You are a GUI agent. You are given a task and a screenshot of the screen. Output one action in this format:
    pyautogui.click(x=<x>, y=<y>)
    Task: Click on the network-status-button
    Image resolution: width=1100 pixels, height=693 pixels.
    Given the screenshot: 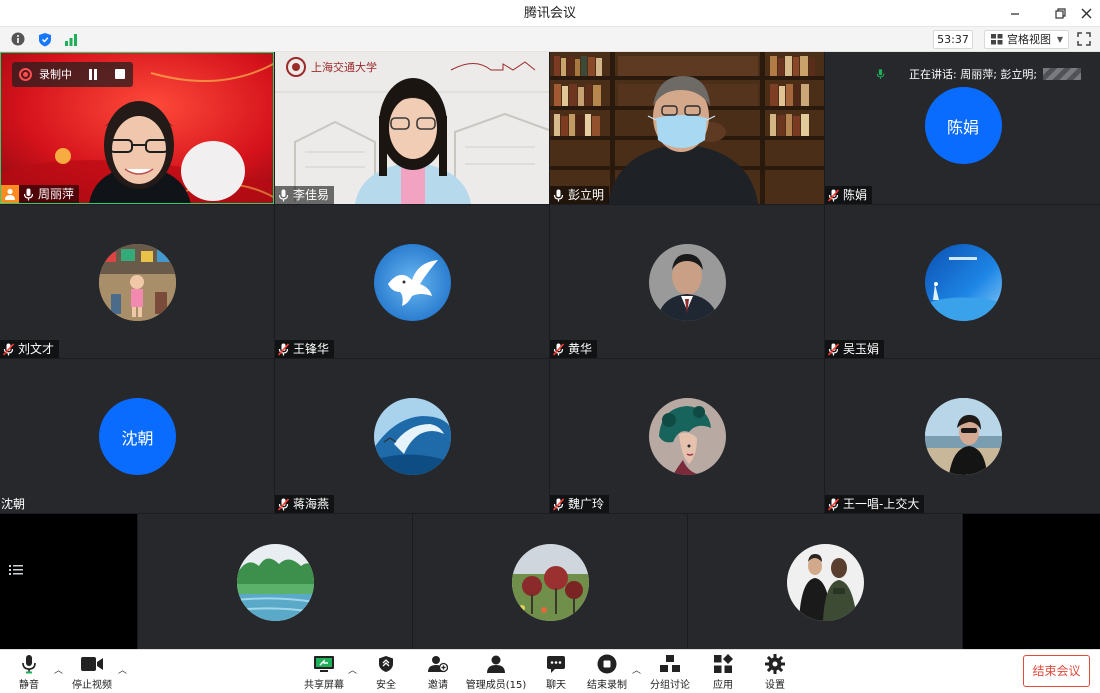 What is the action you would take?
    pyautogui.click(x=71, y=39)
    